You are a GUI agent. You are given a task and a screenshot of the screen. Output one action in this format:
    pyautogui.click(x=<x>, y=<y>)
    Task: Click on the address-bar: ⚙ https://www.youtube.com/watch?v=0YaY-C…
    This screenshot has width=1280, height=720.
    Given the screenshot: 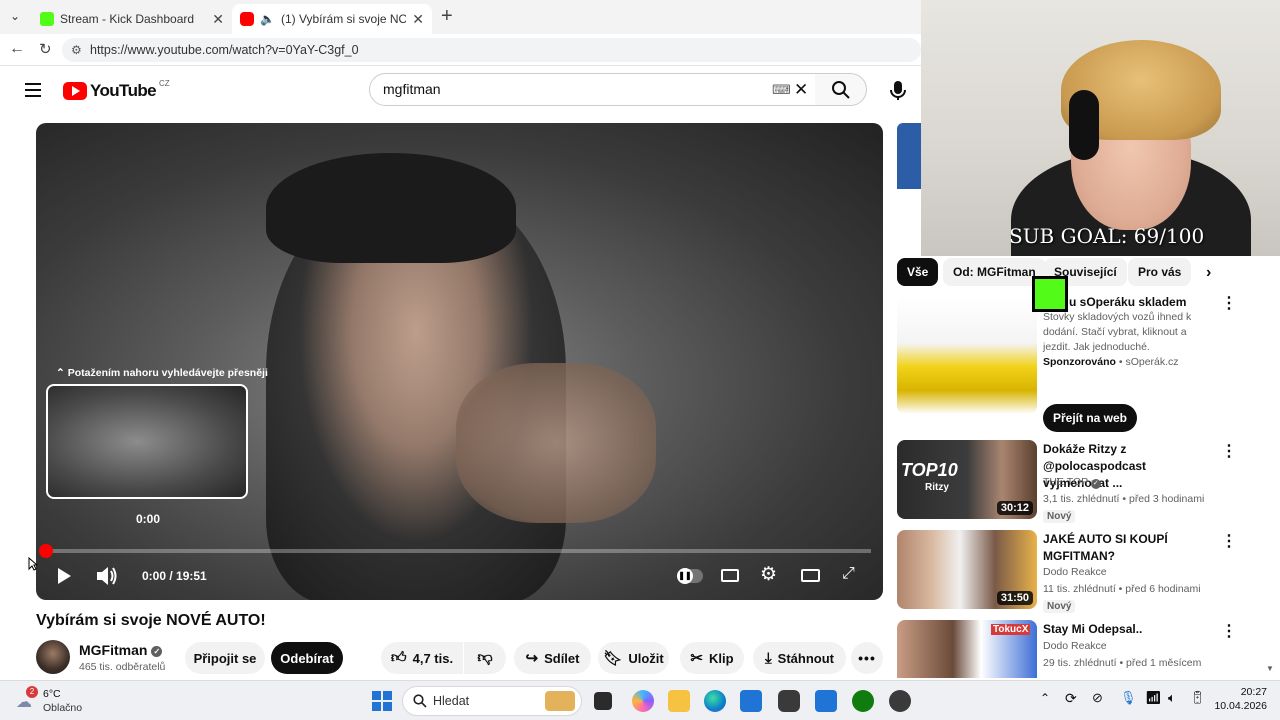 What is the action you would take?
    pyautogui.click(x=491, y=50)
    